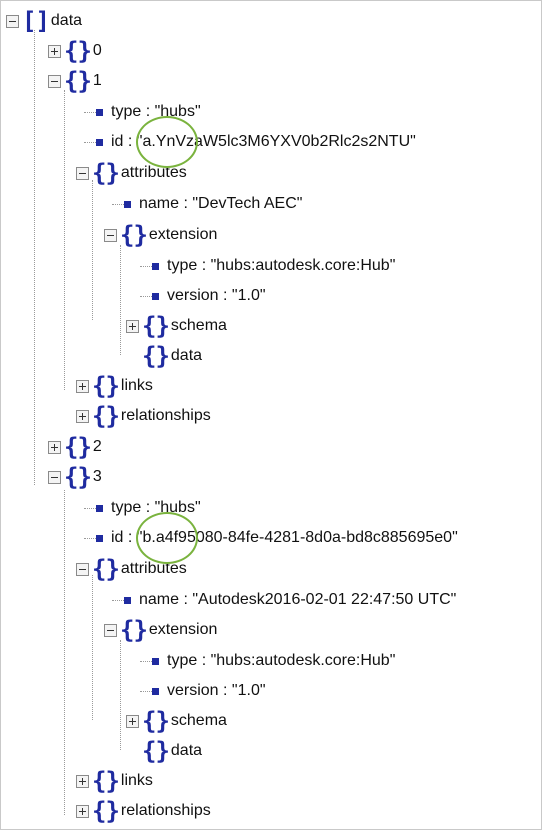 The image size is (542, 830). I want to click on tree-node-data: [] data, so click(44, 21).